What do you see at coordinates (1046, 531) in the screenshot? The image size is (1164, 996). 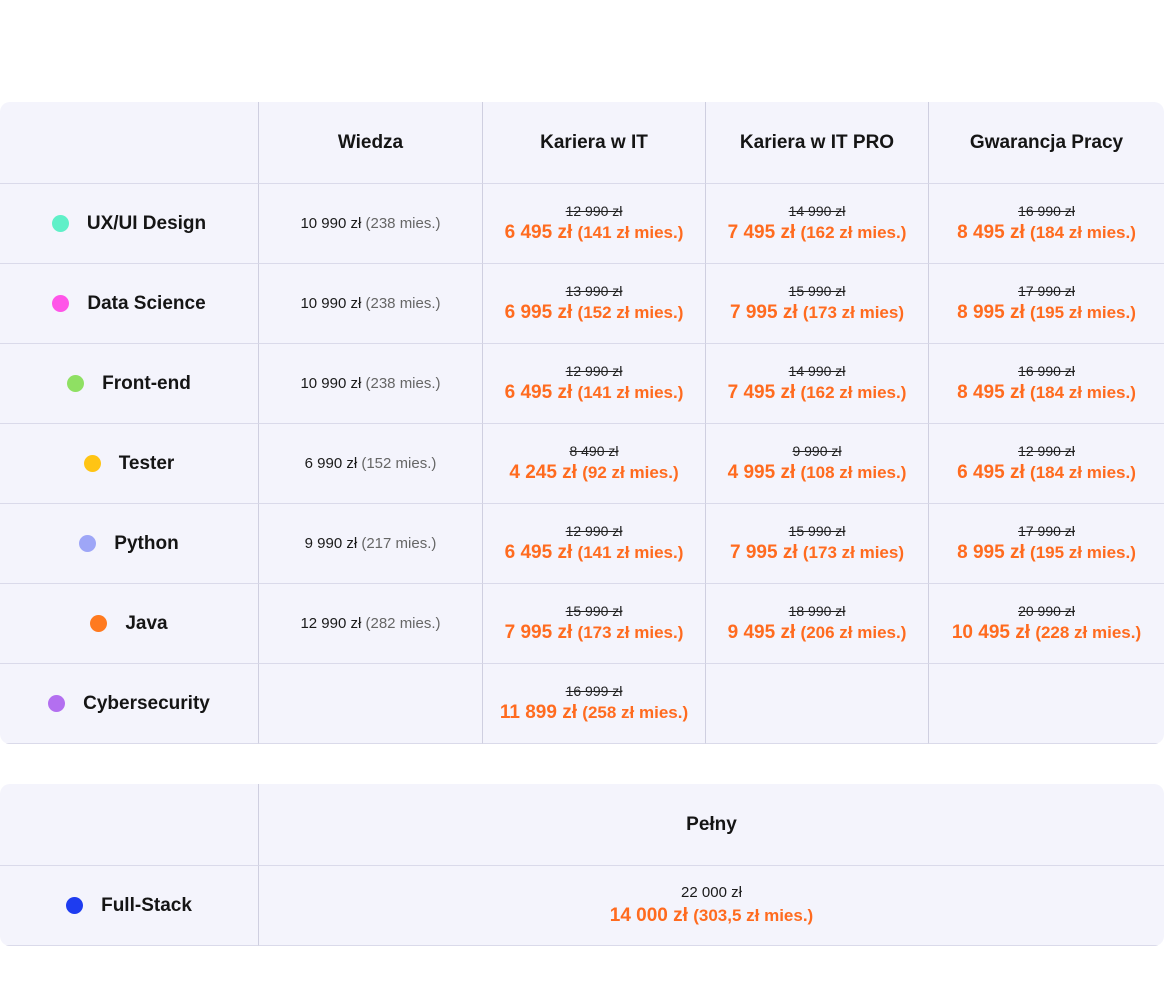 I see `old-price: 17 990 zł` at bounding box center [1046, 531].